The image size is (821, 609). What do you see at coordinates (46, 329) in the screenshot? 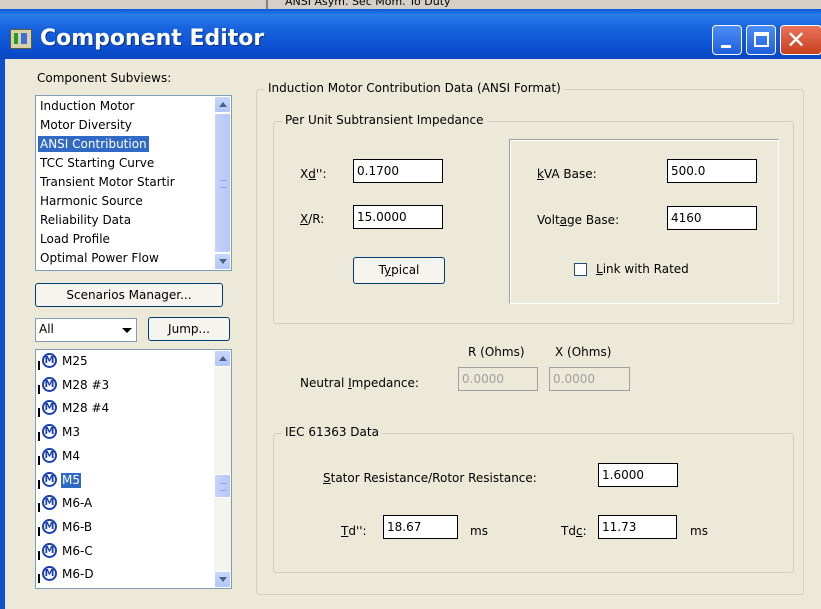
I see `filter-value: All` at bounding box center [46, 329].